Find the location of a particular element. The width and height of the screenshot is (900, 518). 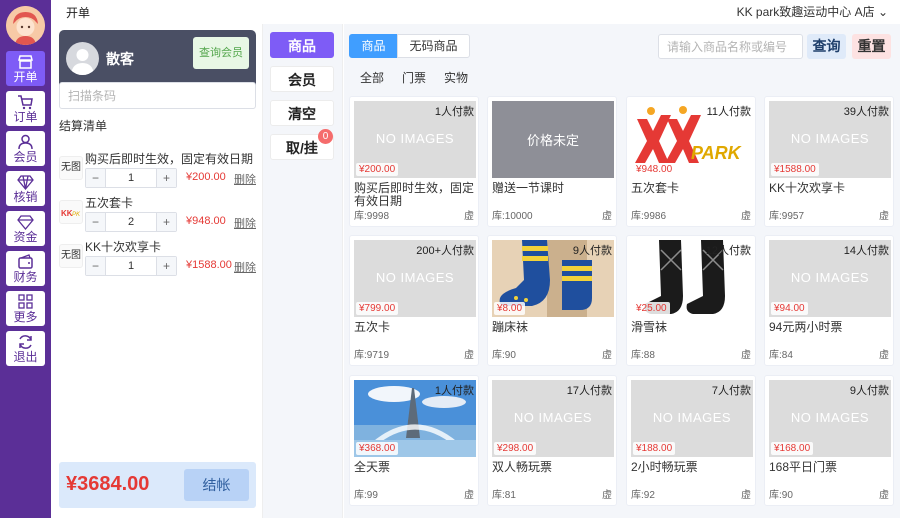

product-stock: 库:90 is located at coordinates (781, 495).